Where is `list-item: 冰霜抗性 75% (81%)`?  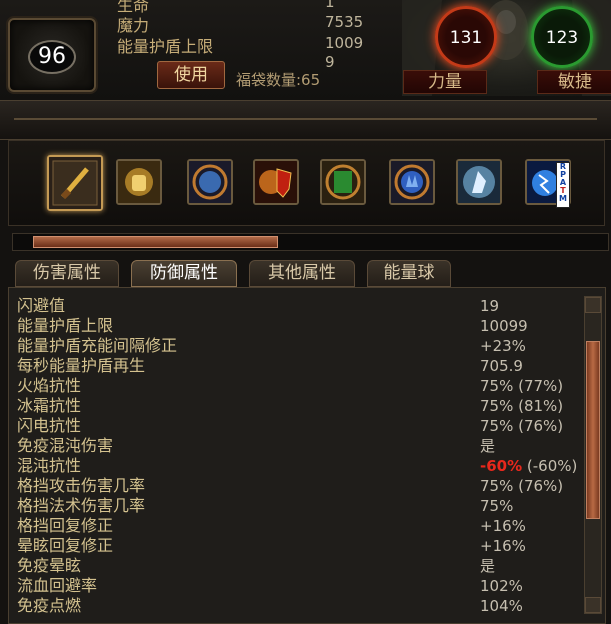
list-item: 冰霜抗性 75% (81%) is located at coordinates (297, 406).